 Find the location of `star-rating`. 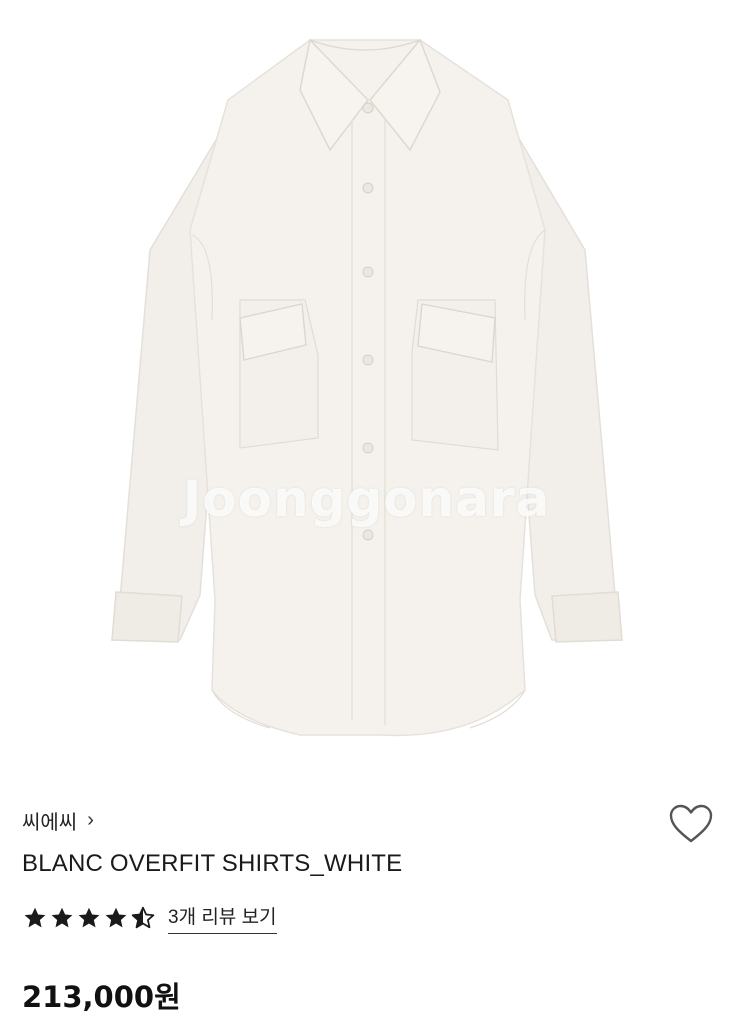

star-rating is located at coordinates (89, 918).